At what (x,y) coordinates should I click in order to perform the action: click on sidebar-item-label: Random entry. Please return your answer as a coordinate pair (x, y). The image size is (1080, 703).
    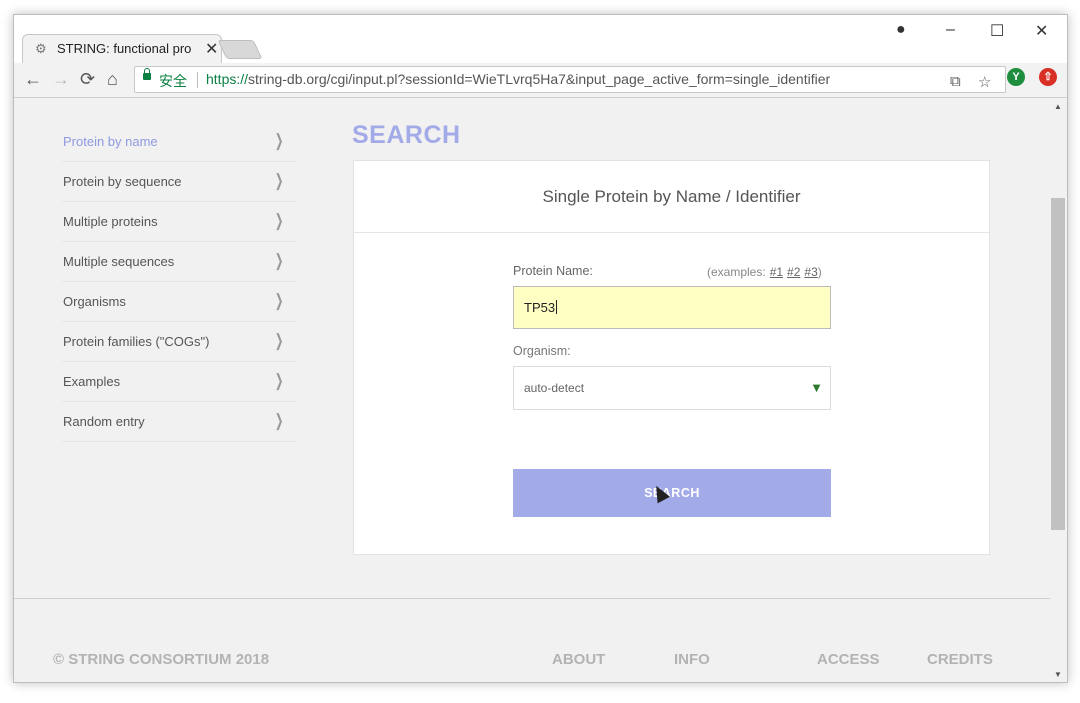
    Looking at the image, I should click on (104, 421).